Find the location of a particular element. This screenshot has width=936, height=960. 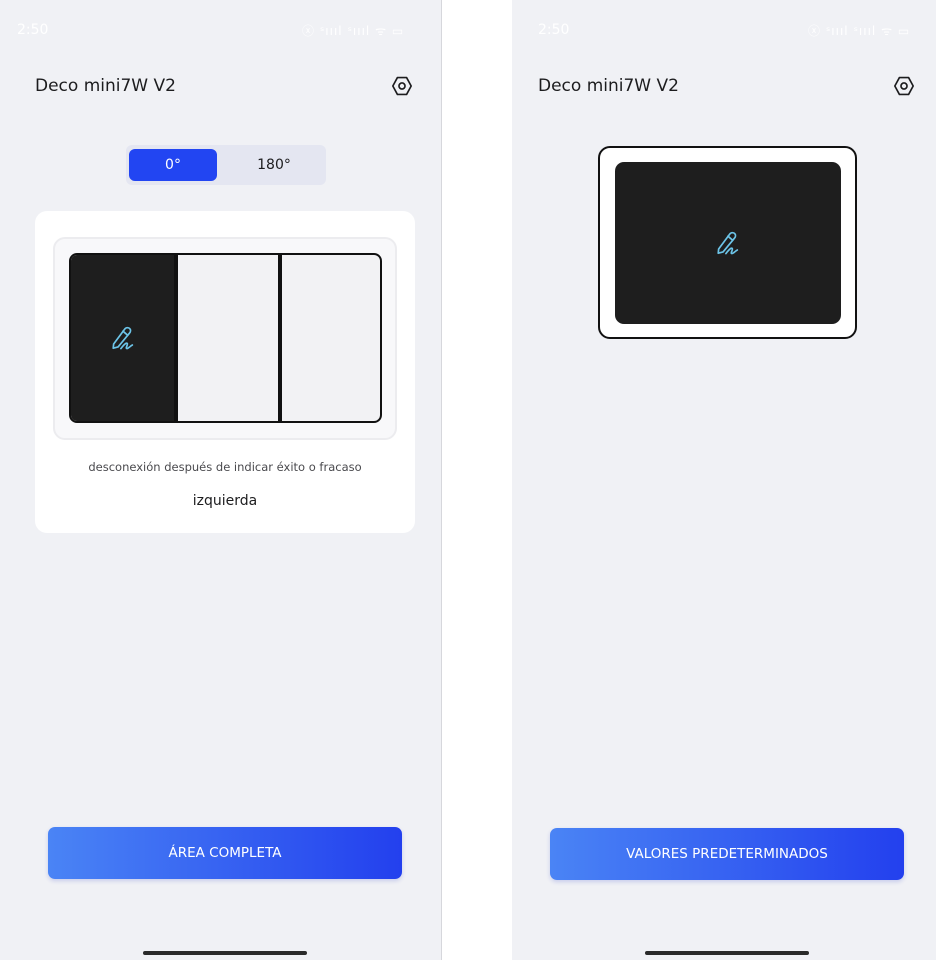

device-screen-full is located at coordinates (728, 243).